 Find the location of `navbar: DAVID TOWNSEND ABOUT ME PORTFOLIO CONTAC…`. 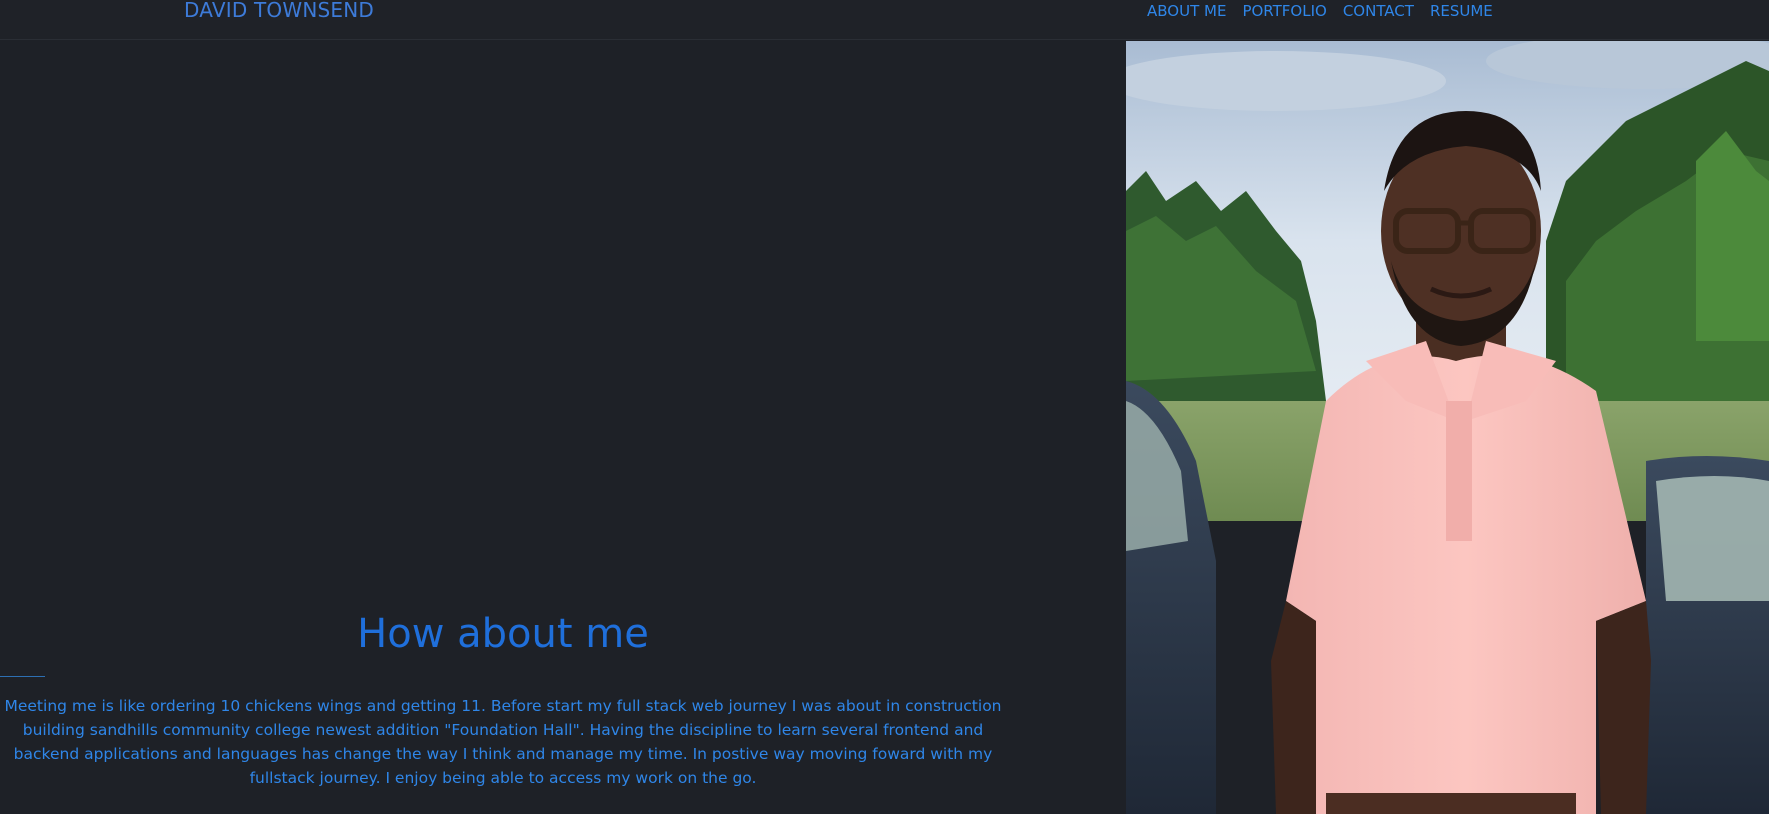

navbar: DAVID TOWNSEND ABOUT ME PORTFOLIO CONTAC… is located at coordinates (884, 20).